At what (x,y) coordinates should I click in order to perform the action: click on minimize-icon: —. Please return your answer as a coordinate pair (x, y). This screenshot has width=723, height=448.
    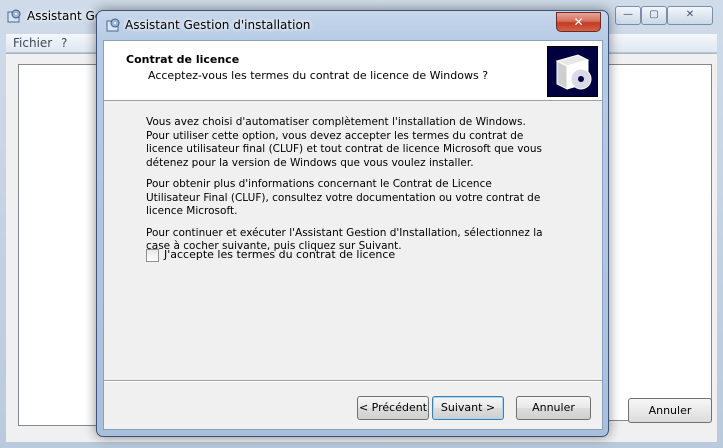
    Looking at the image, I should click on (628, 14).